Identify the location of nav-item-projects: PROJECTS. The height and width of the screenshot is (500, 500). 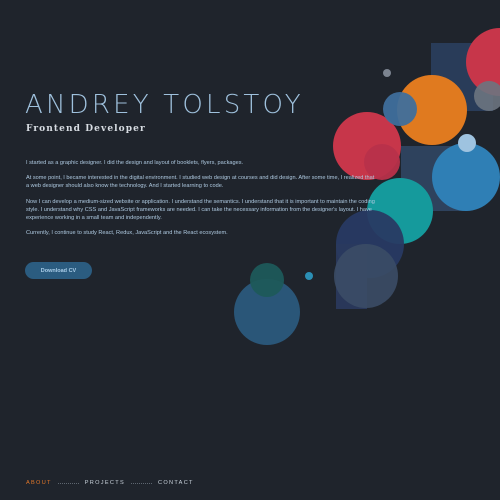
(105, 483).